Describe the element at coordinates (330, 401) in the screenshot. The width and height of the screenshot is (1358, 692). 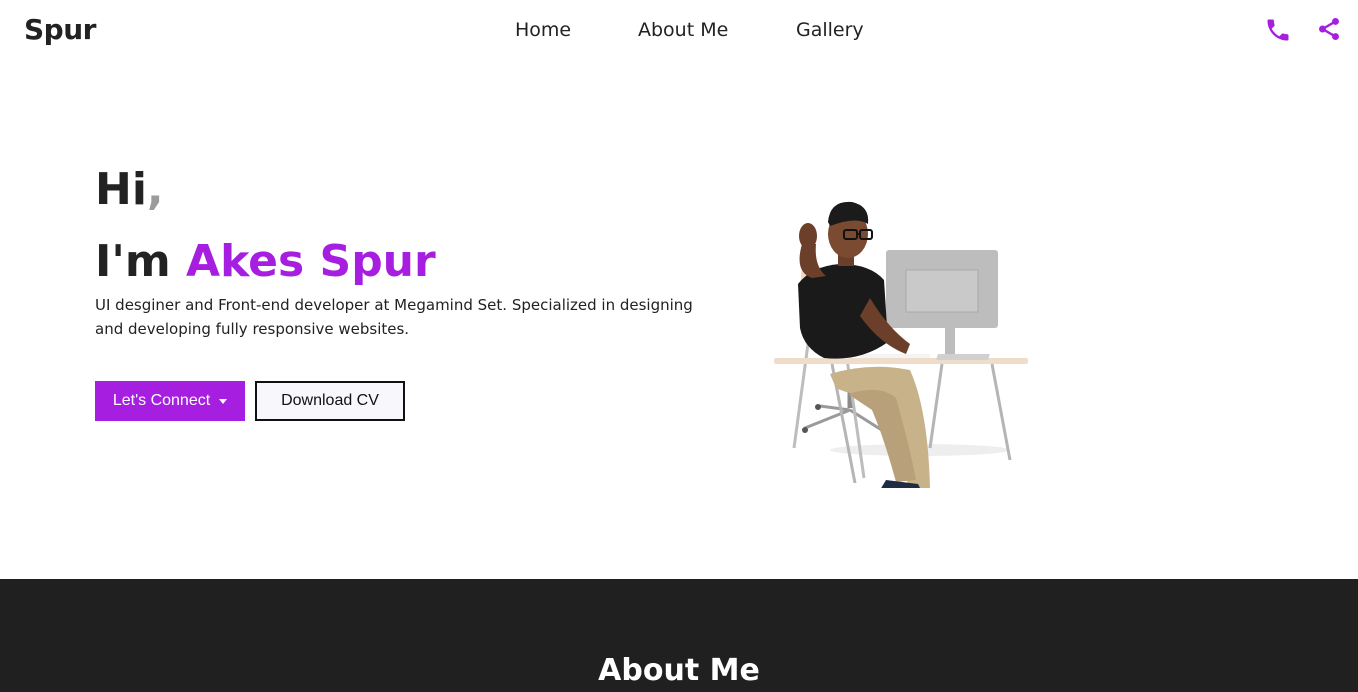
I see `download-cv-button: Download CV` at that location.